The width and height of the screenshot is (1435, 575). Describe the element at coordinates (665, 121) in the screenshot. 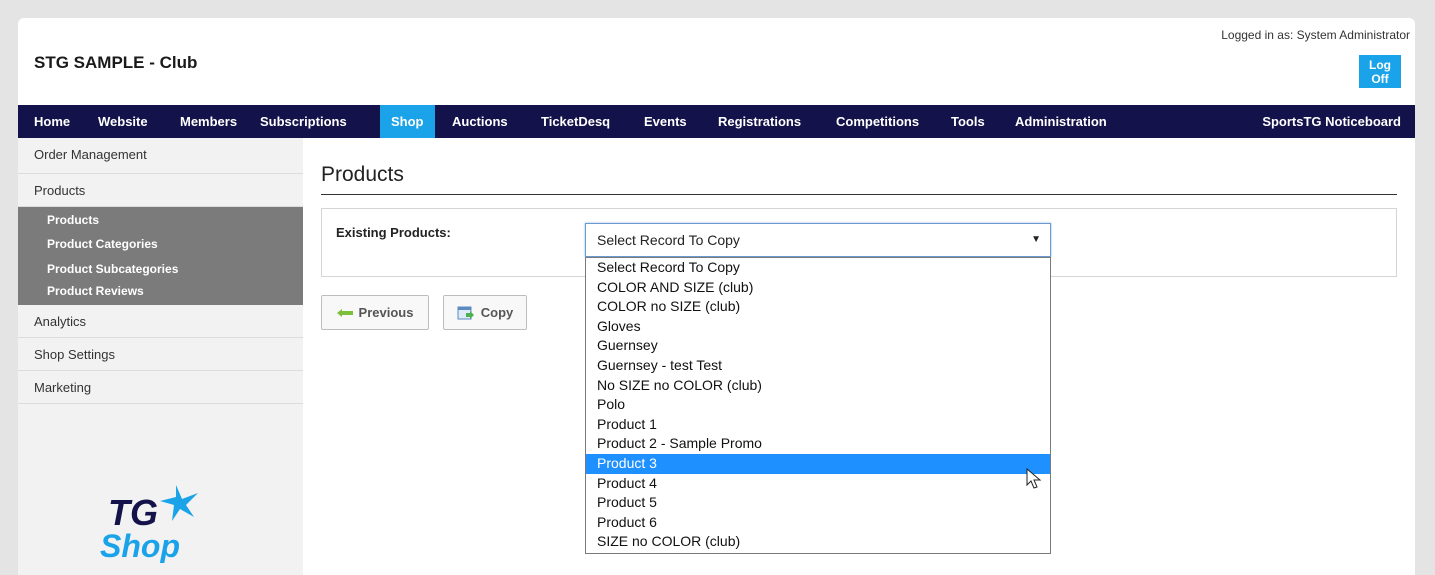

I see `nav-events: Events` at that location.